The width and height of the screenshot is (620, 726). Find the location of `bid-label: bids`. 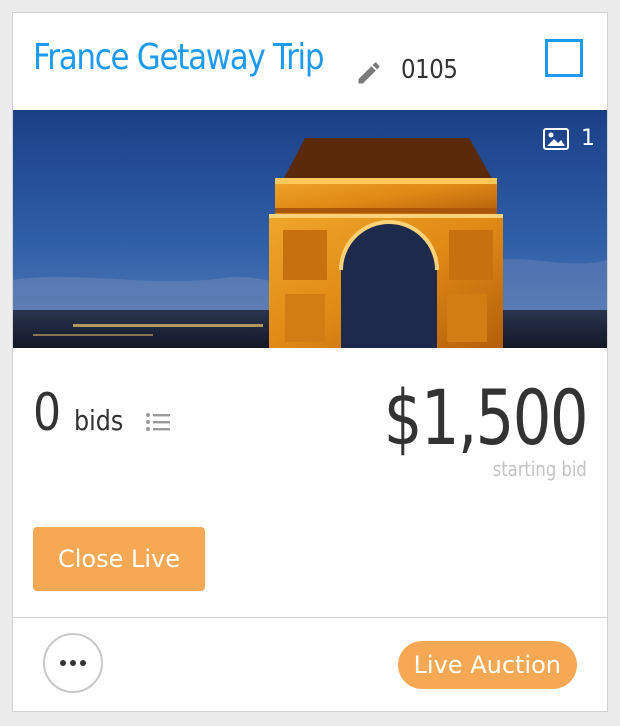

bid-label: bids is located at coordinates (99, 420).